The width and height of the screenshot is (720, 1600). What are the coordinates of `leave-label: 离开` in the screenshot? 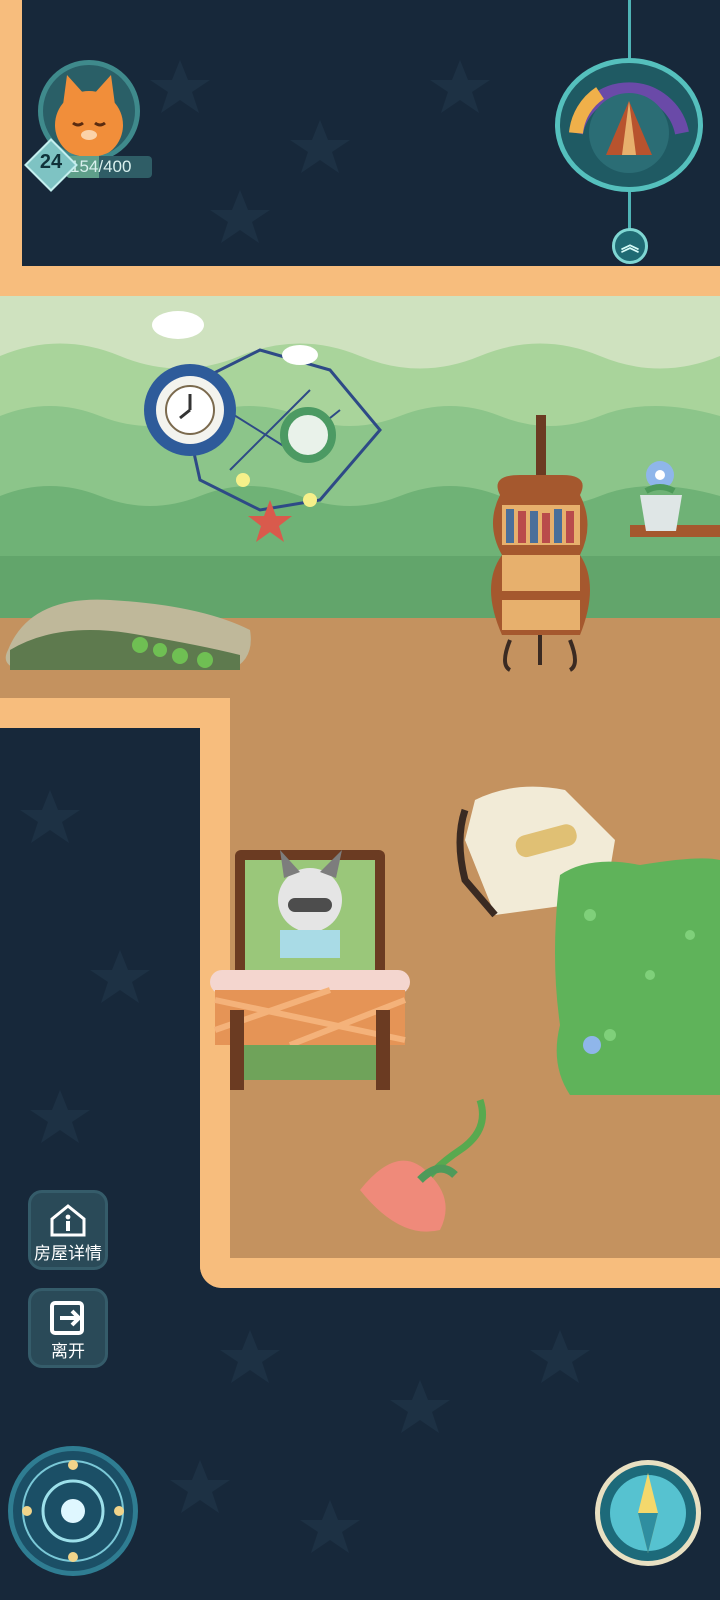 It's located at (68, 1351).